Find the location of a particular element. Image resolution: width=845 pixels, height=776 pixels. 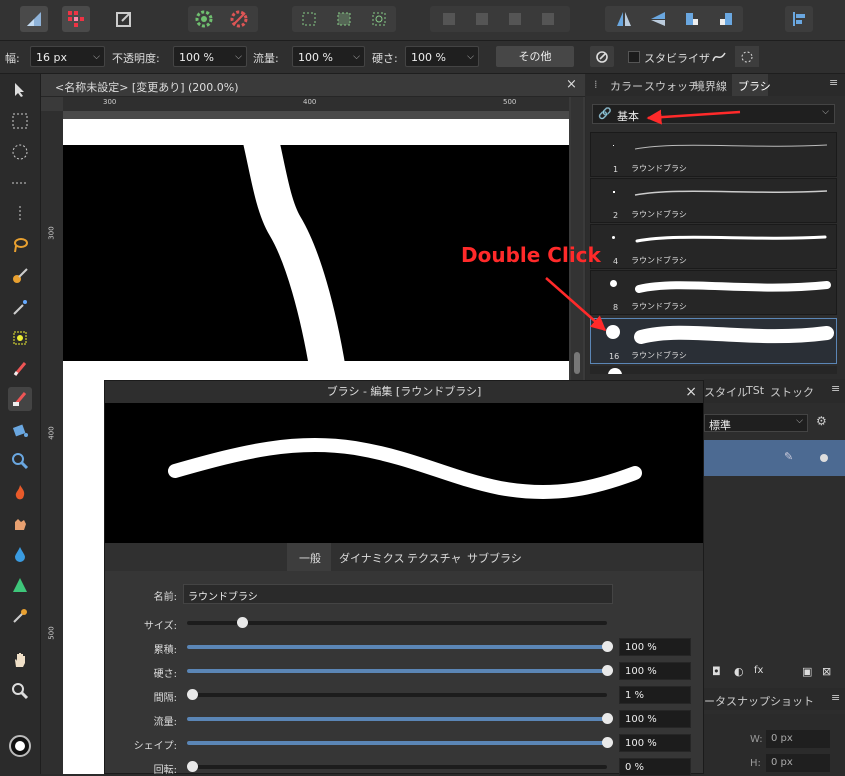

tab-stroke: 境界線 is located at coordinates (710, 86).